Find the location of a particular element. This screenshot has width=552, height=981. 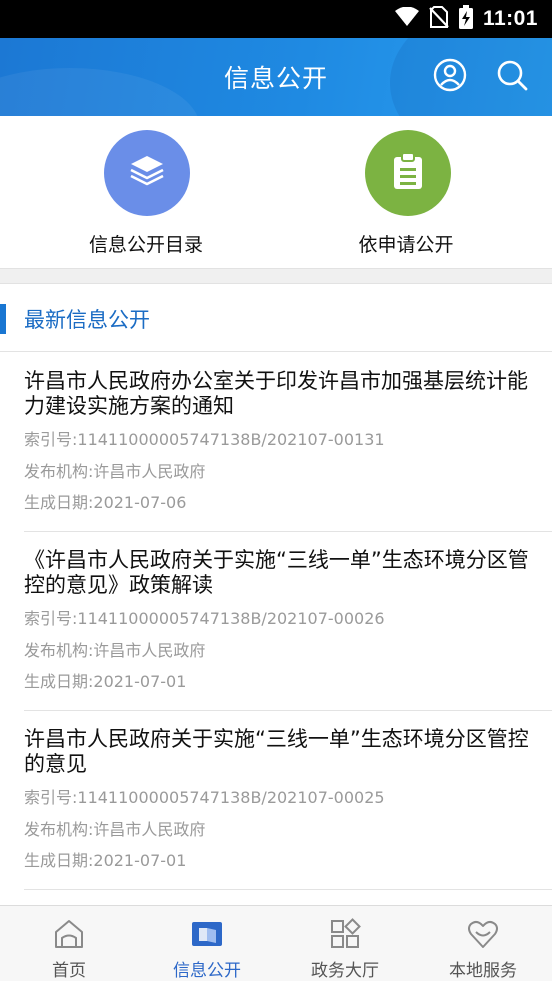

app-header: 信息公开 is located at coordinates (276, 77).